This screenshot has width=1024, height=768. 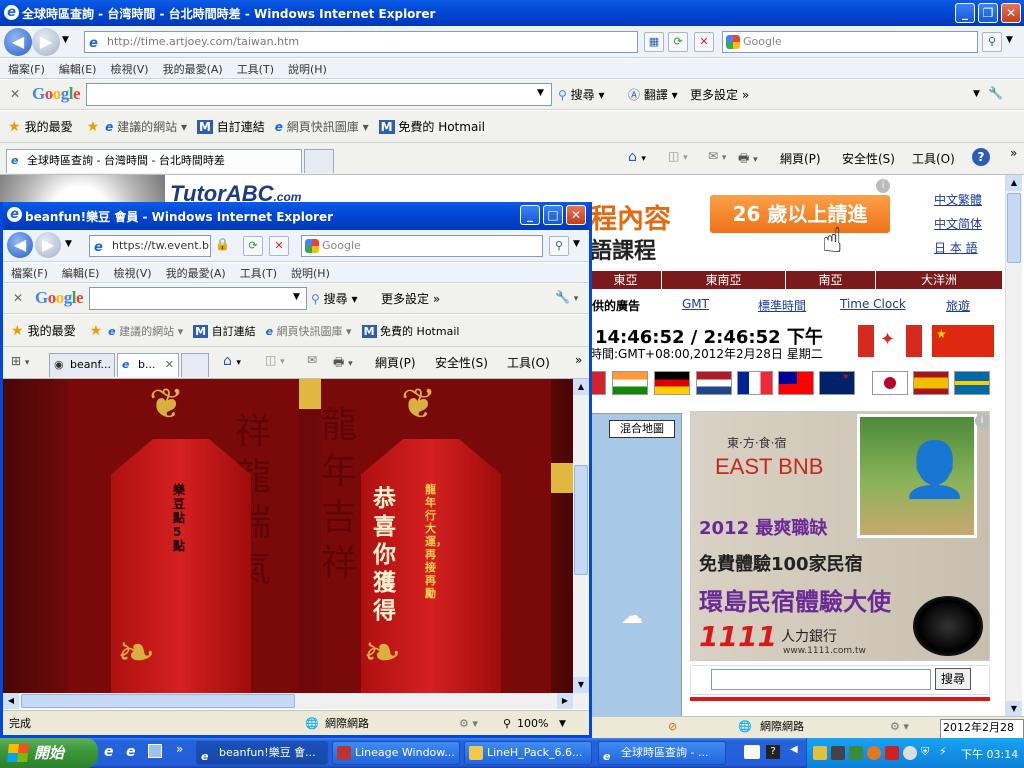 What do you see at coordinates (540, 93) in the screenshot?
I see `google-input-dropdown-icon: ▼` at bounding box center [540, 93].